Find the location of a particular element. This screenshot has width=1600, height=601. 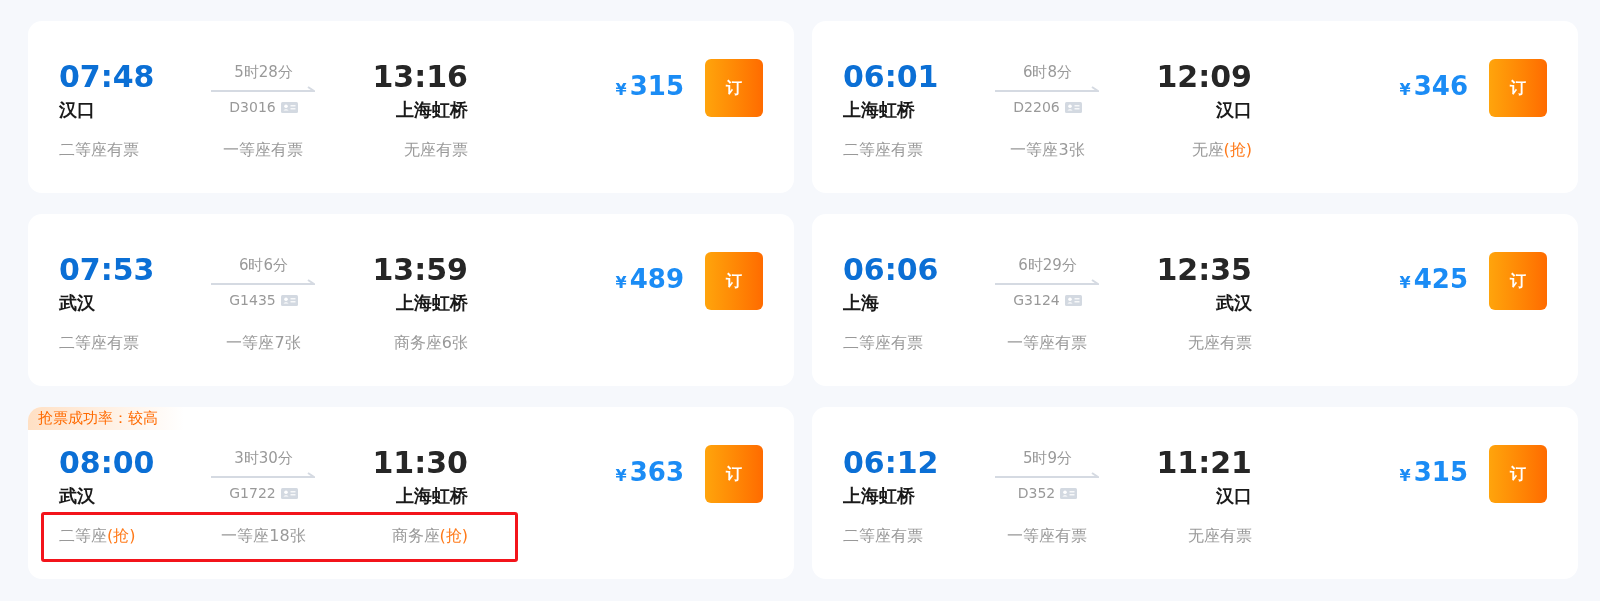

arrival-time: 13:16 is located at coordinates (420, 77).